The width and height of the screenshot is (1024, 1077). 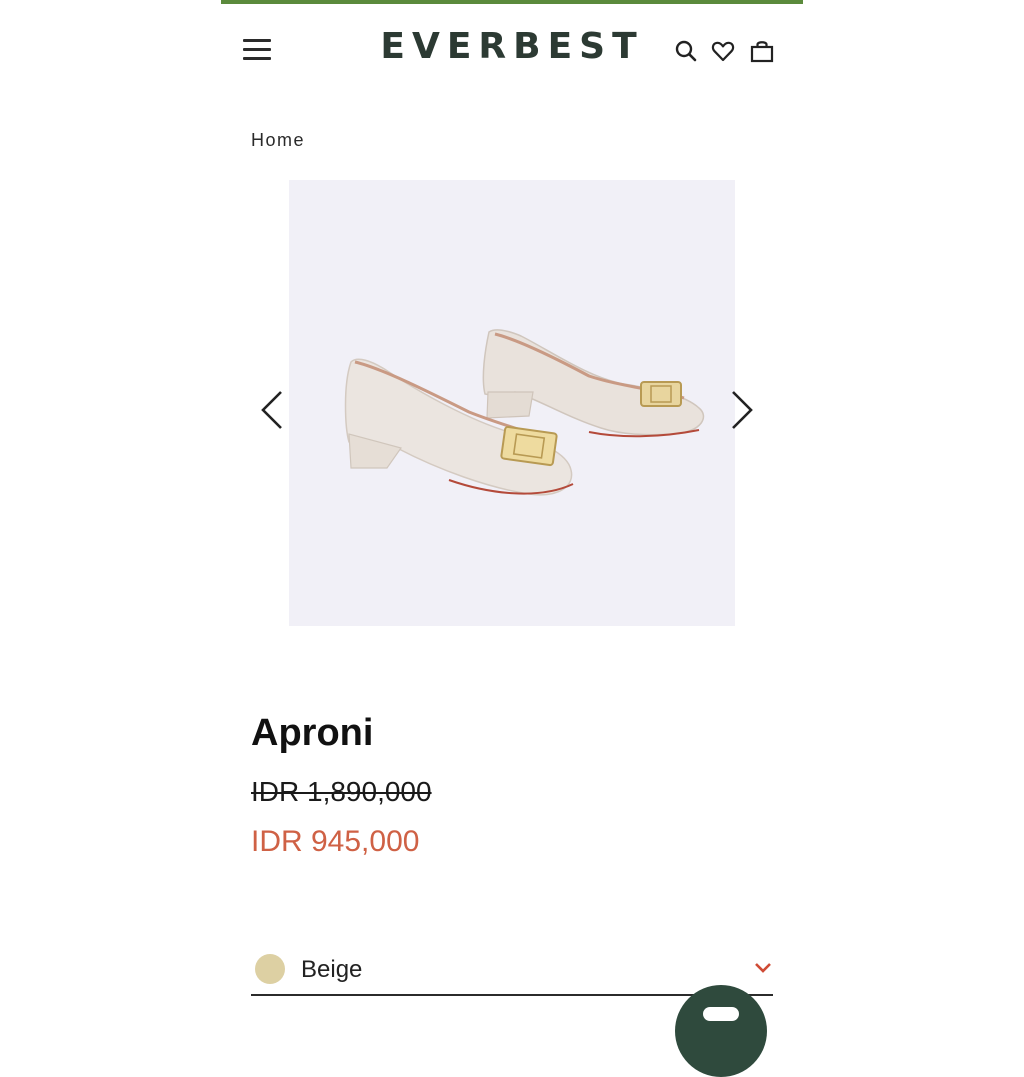 I want to click on original-price: IDR 1,890,000, so click(x=341, y=791).